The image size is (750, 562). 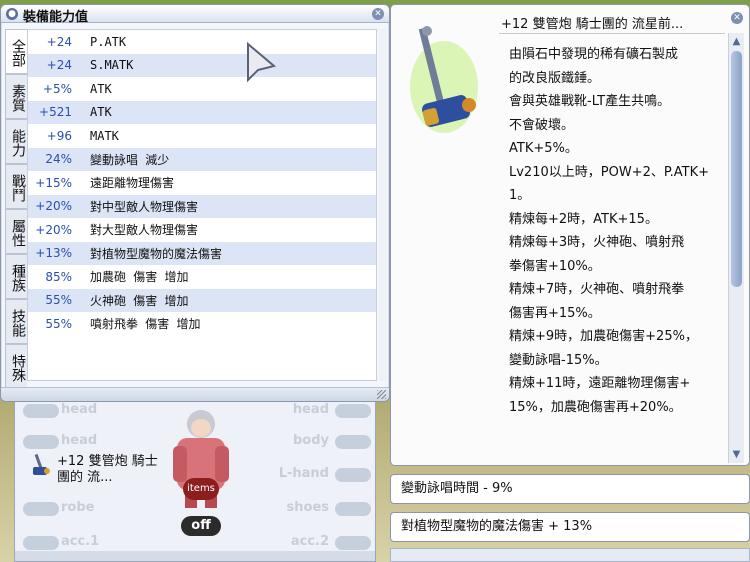 I want to click on tab-stats: 素質, so click(x=16, y=96).